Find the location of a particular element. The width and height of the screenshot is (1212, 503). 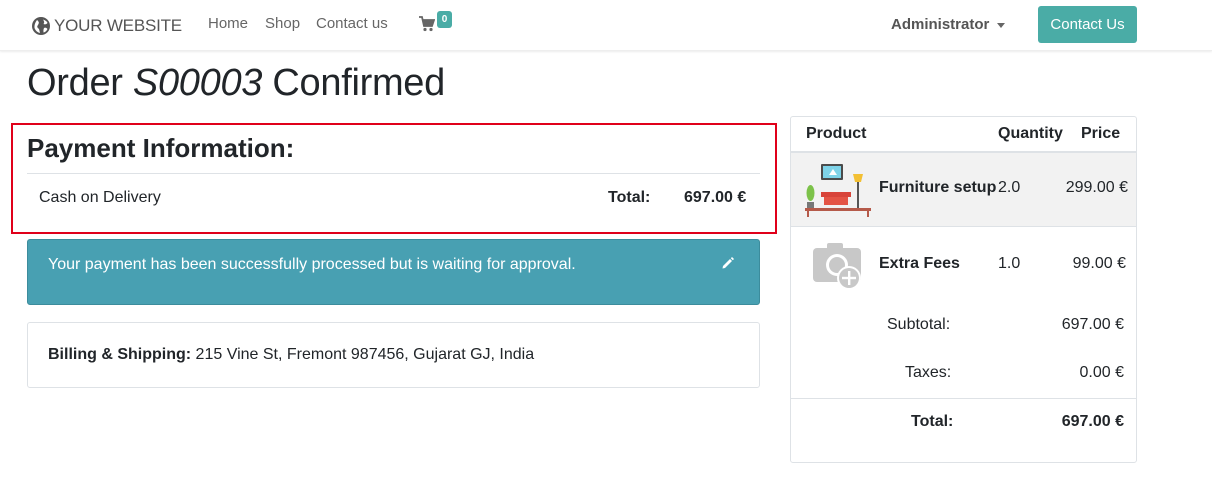

taxes-label: Taxes: is located at coordinates (928, 372).